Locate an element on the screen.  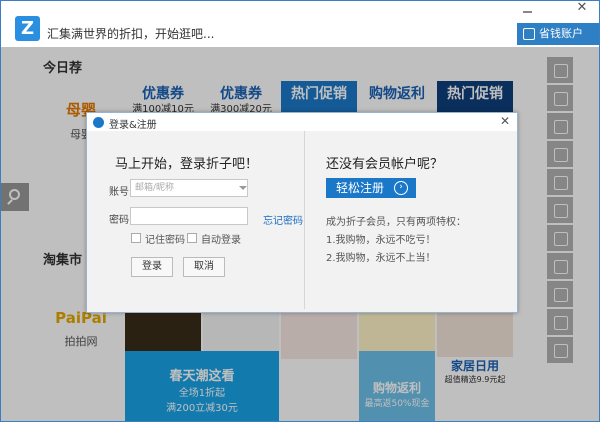
title-bar: Z 汇集满世界的折扣，开始逛吧... ✕ 省钱账户 is located at coordinates (300, 24).